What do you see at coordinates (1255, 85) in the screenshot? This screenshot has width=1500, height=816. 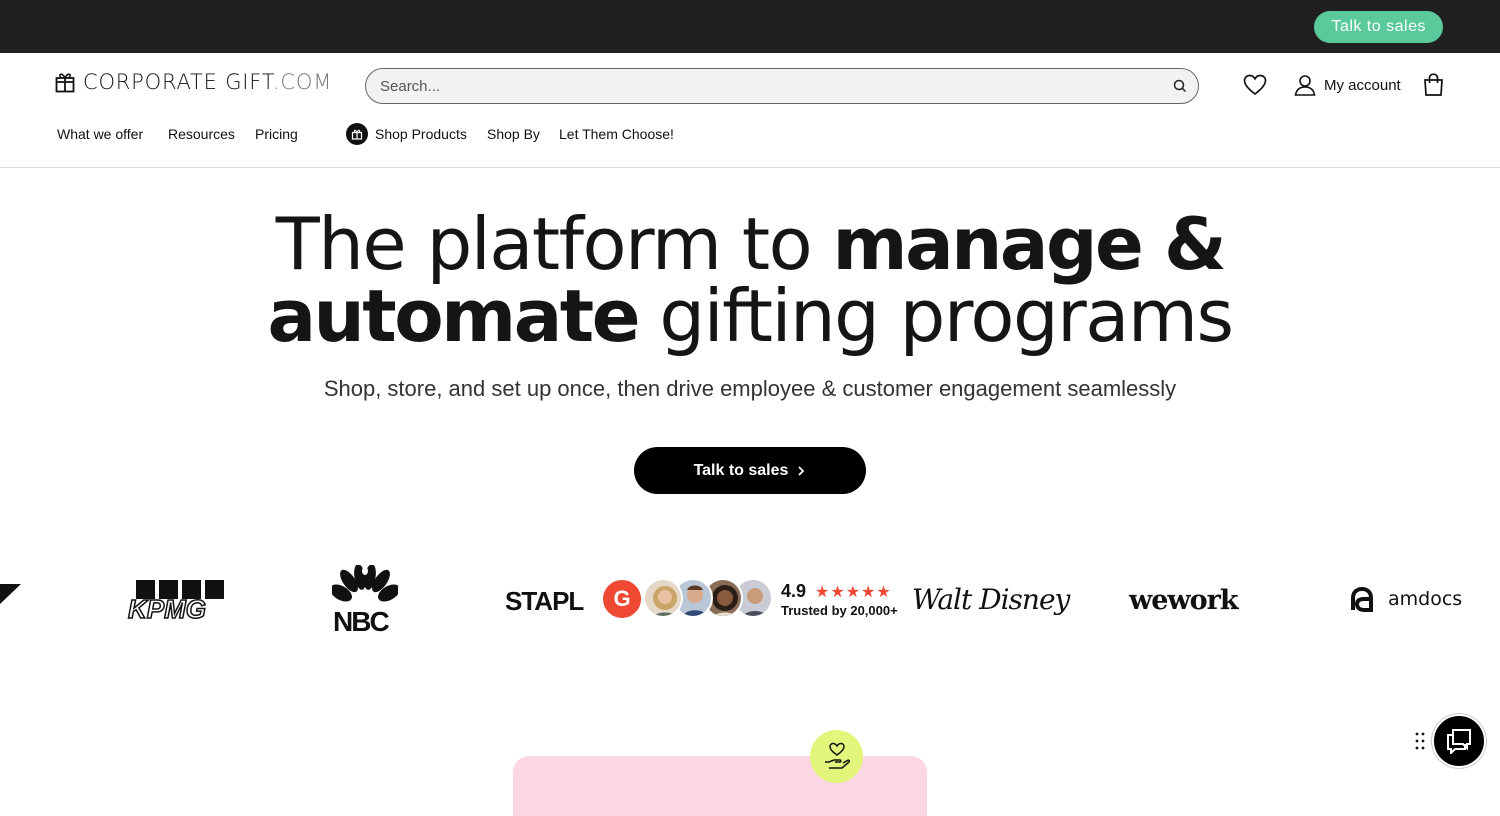 I see `heart-icon` at bounding box center [1255, 85].